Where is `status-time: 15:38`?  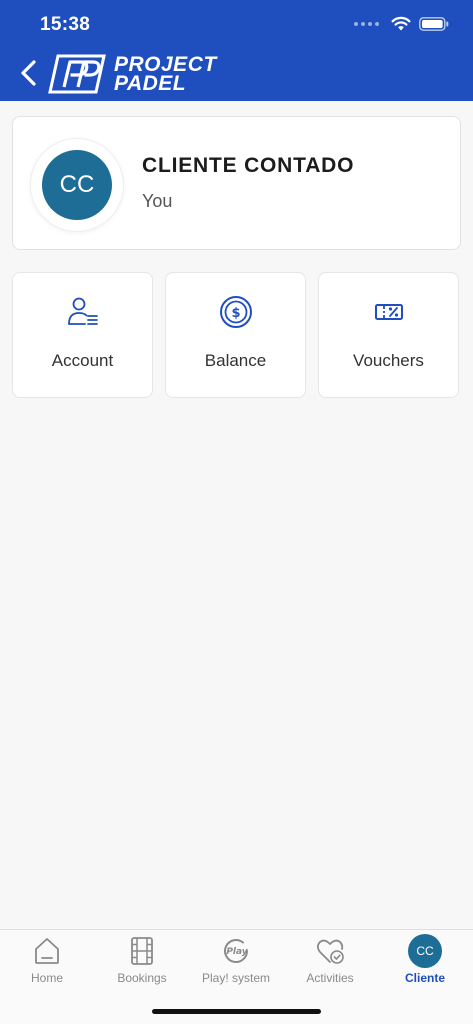 status-time: 15:38 is located at coordinates (65, 24).